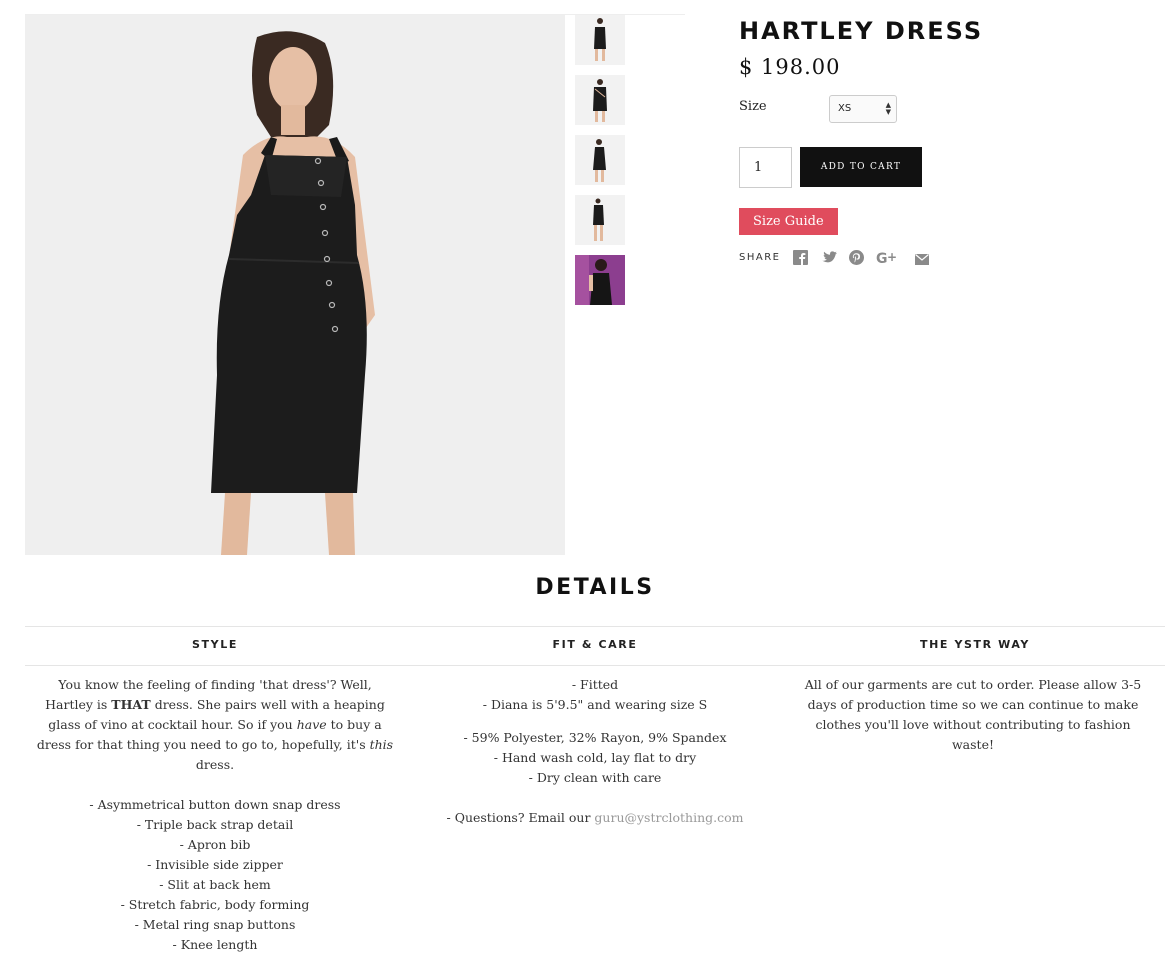 Image resolution: width=1170 pixels, height=960 pixels. Describe the element at coordinates (520, 817) in the screenshot. I see `questions-text: - Questions? Email our` at that location.